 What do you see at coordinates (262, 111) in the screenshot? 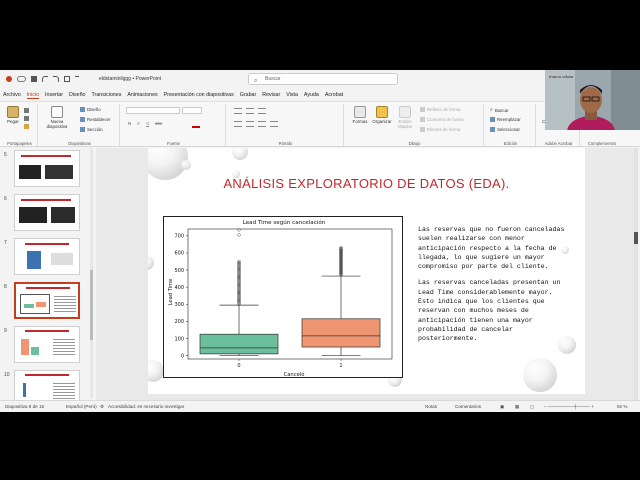
I see `indent-icon` at bounding box center [262, 111].